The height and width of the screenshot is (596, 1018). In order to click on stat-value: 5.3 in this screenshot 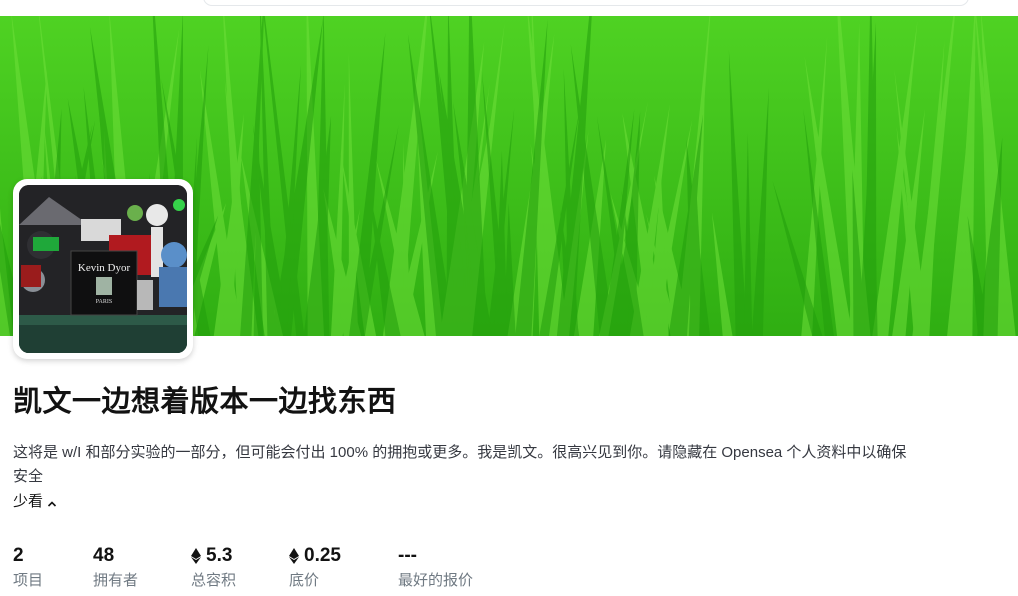, I will do `click(213, 556)`.